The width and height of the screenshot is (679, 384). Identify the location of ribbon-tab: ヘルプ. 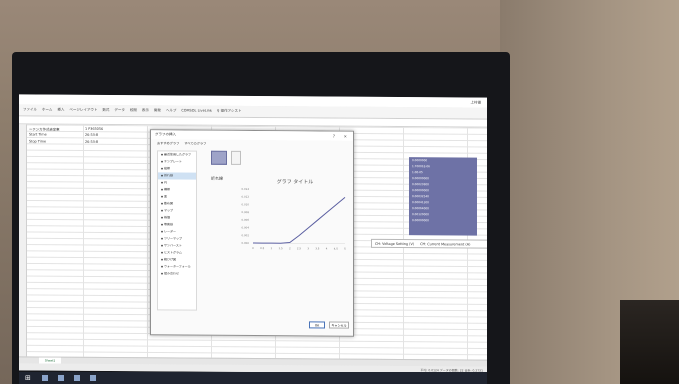
(171, 110).